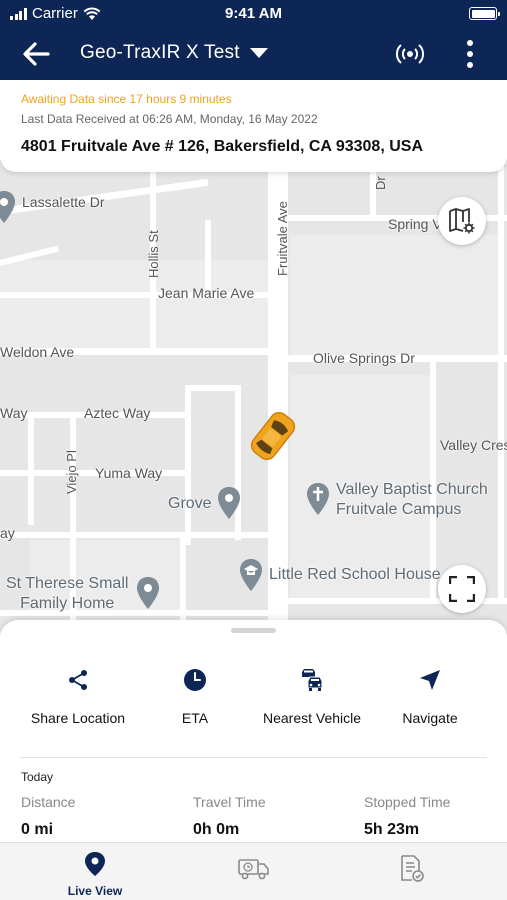 Image resolution: width=507 pixels, height=900 pixels. I want to click on street-label-way: Way, so click(14, 413).